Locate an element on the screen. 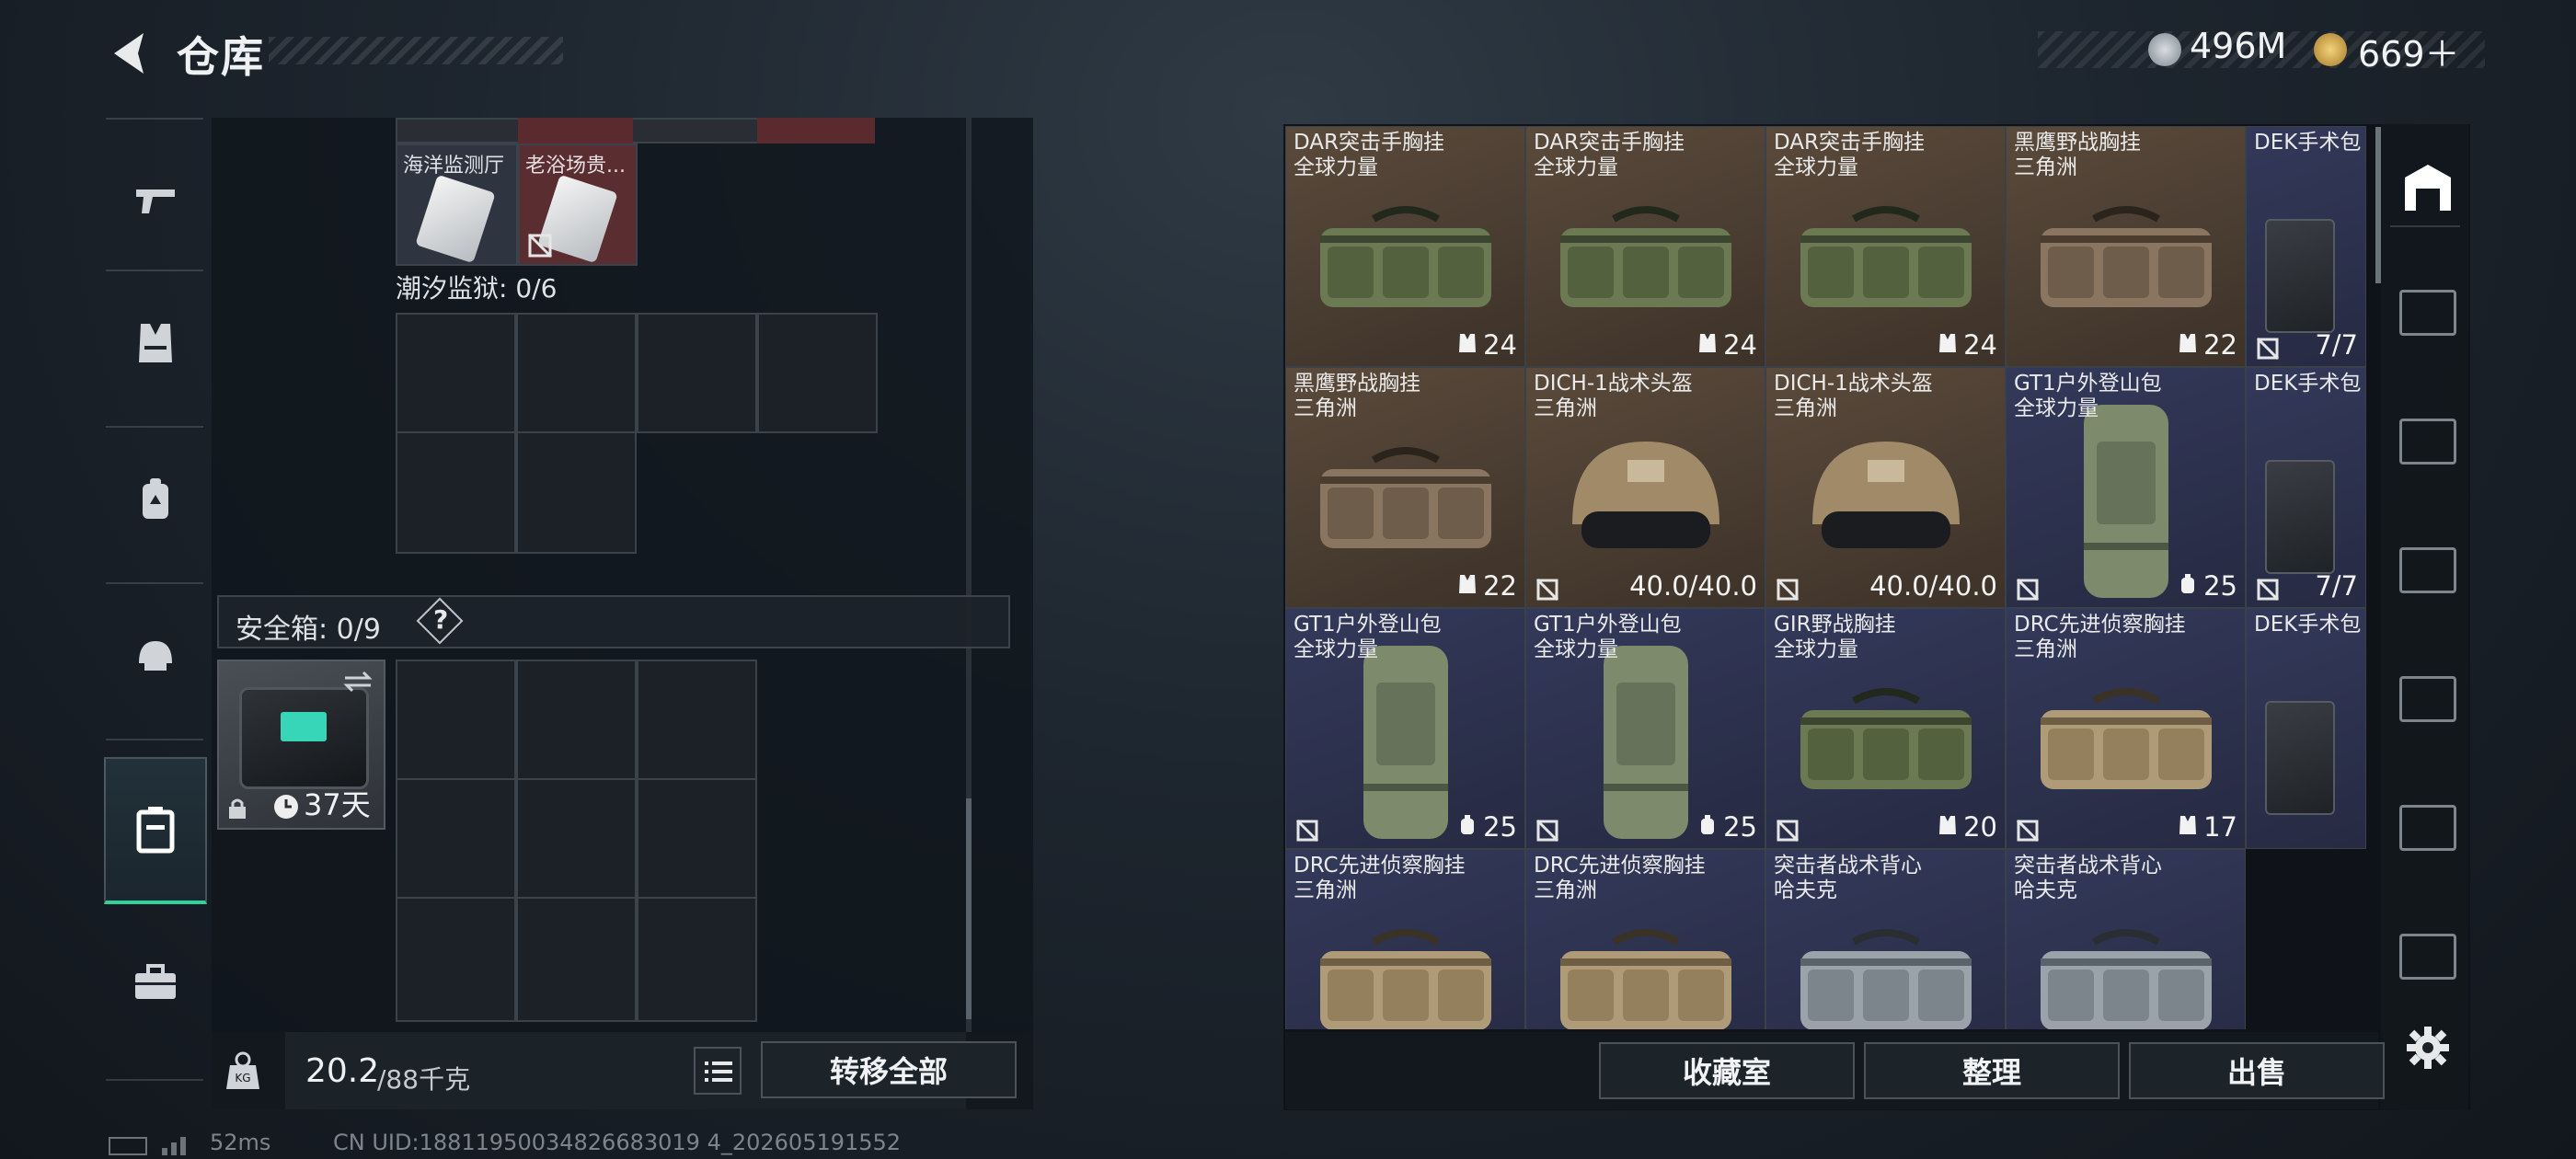 The height and width of the screenshot is (1159, 2576). helmet-image is located at coordinates (1645, 501).